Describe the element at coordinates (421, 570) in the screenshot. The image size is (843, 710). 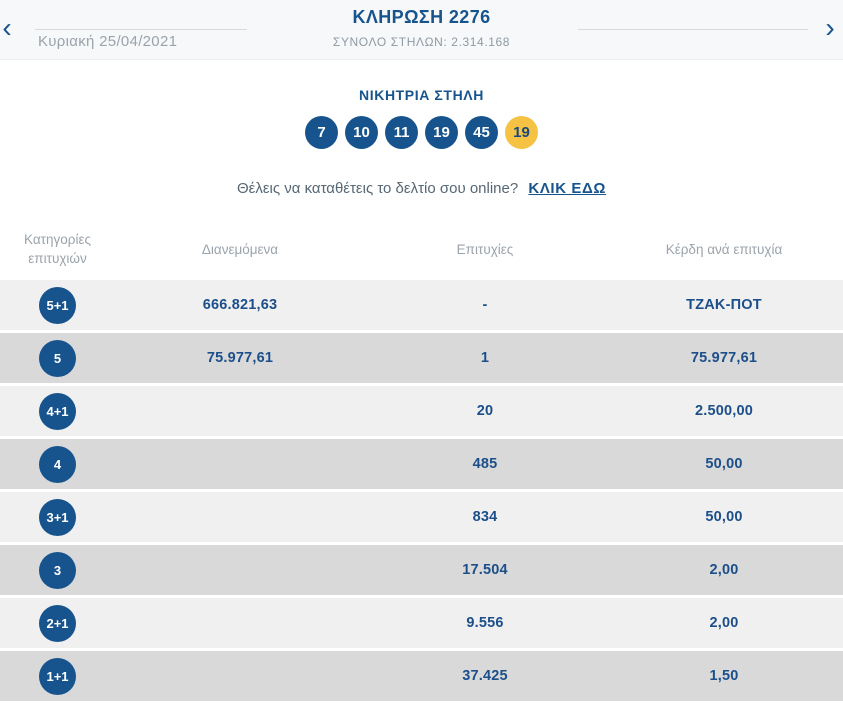
I see `table-row: 3 17.504 2,00` at that location.